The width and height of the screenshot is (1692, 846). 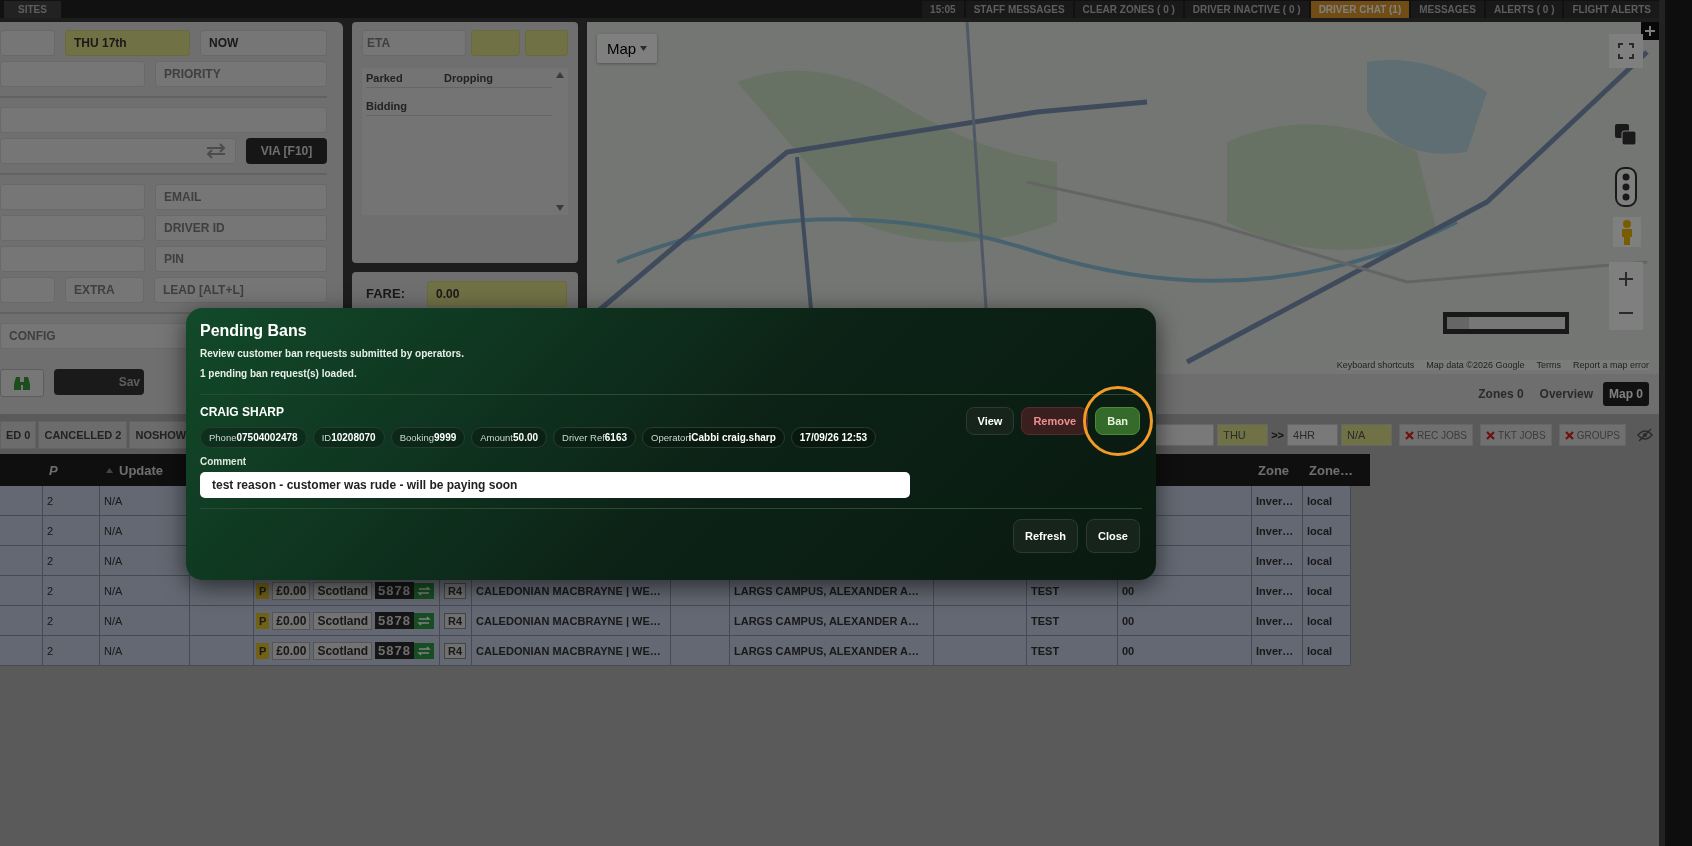 What do you see at coordinates (1046, 536) in the screenshot?
I see `dialog-button: Refresh` at bounding box center [1046, 536].